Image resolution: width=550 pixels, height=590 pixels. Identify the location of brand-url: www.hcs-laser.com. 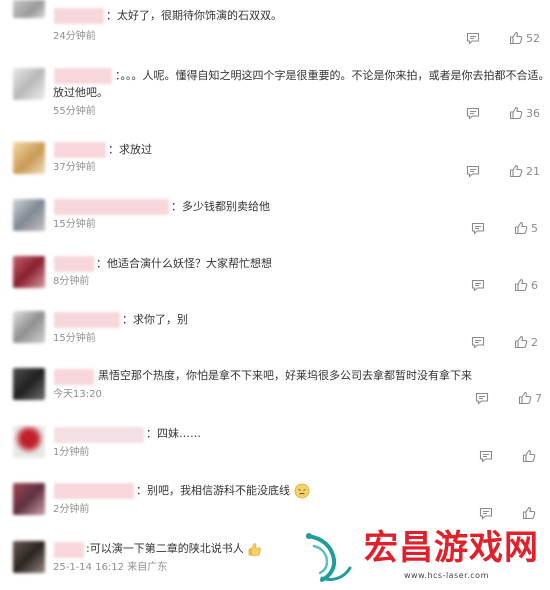
(446, 575).